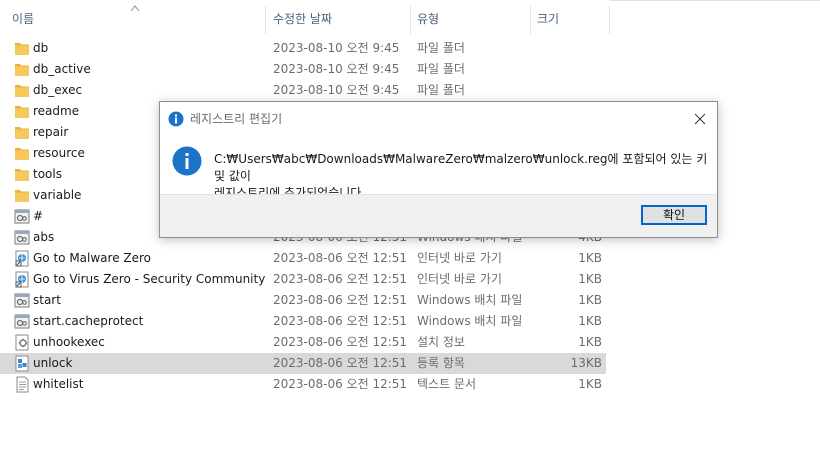 The width and height of the screenshot is (820, 460). What do you see at coordinates (428, 17) in the screenshot?
I see `column-type: 유형` at bounding box center [428, 17].